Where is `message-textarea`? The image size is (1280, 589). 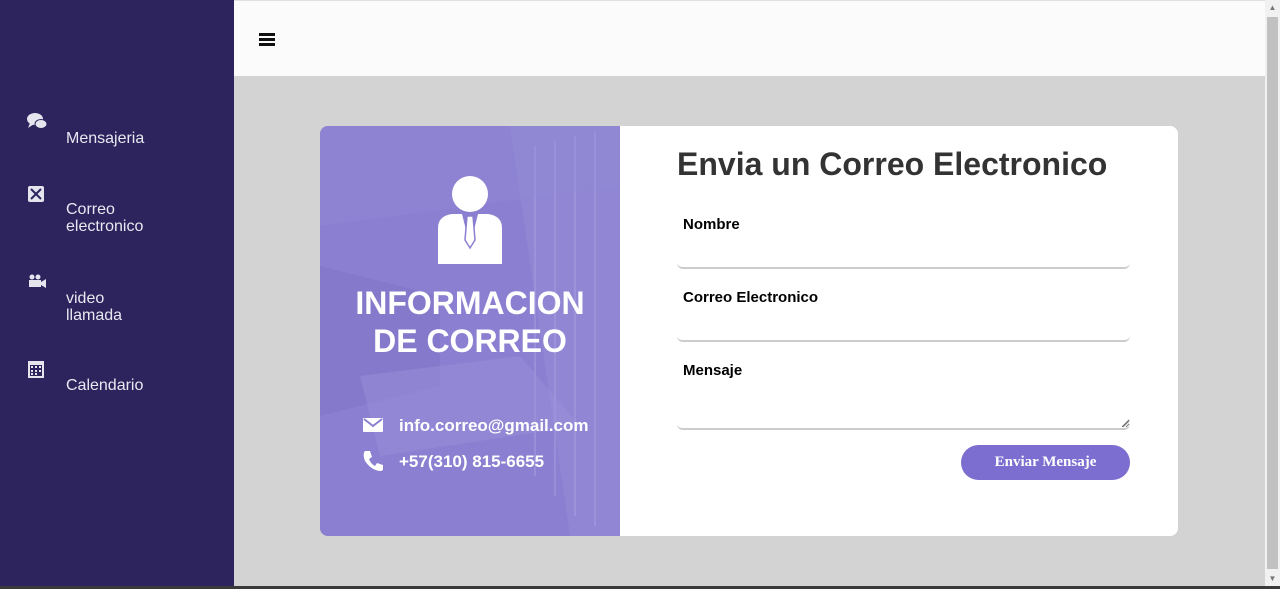
message-textarea is located at coordinates (903, 407).